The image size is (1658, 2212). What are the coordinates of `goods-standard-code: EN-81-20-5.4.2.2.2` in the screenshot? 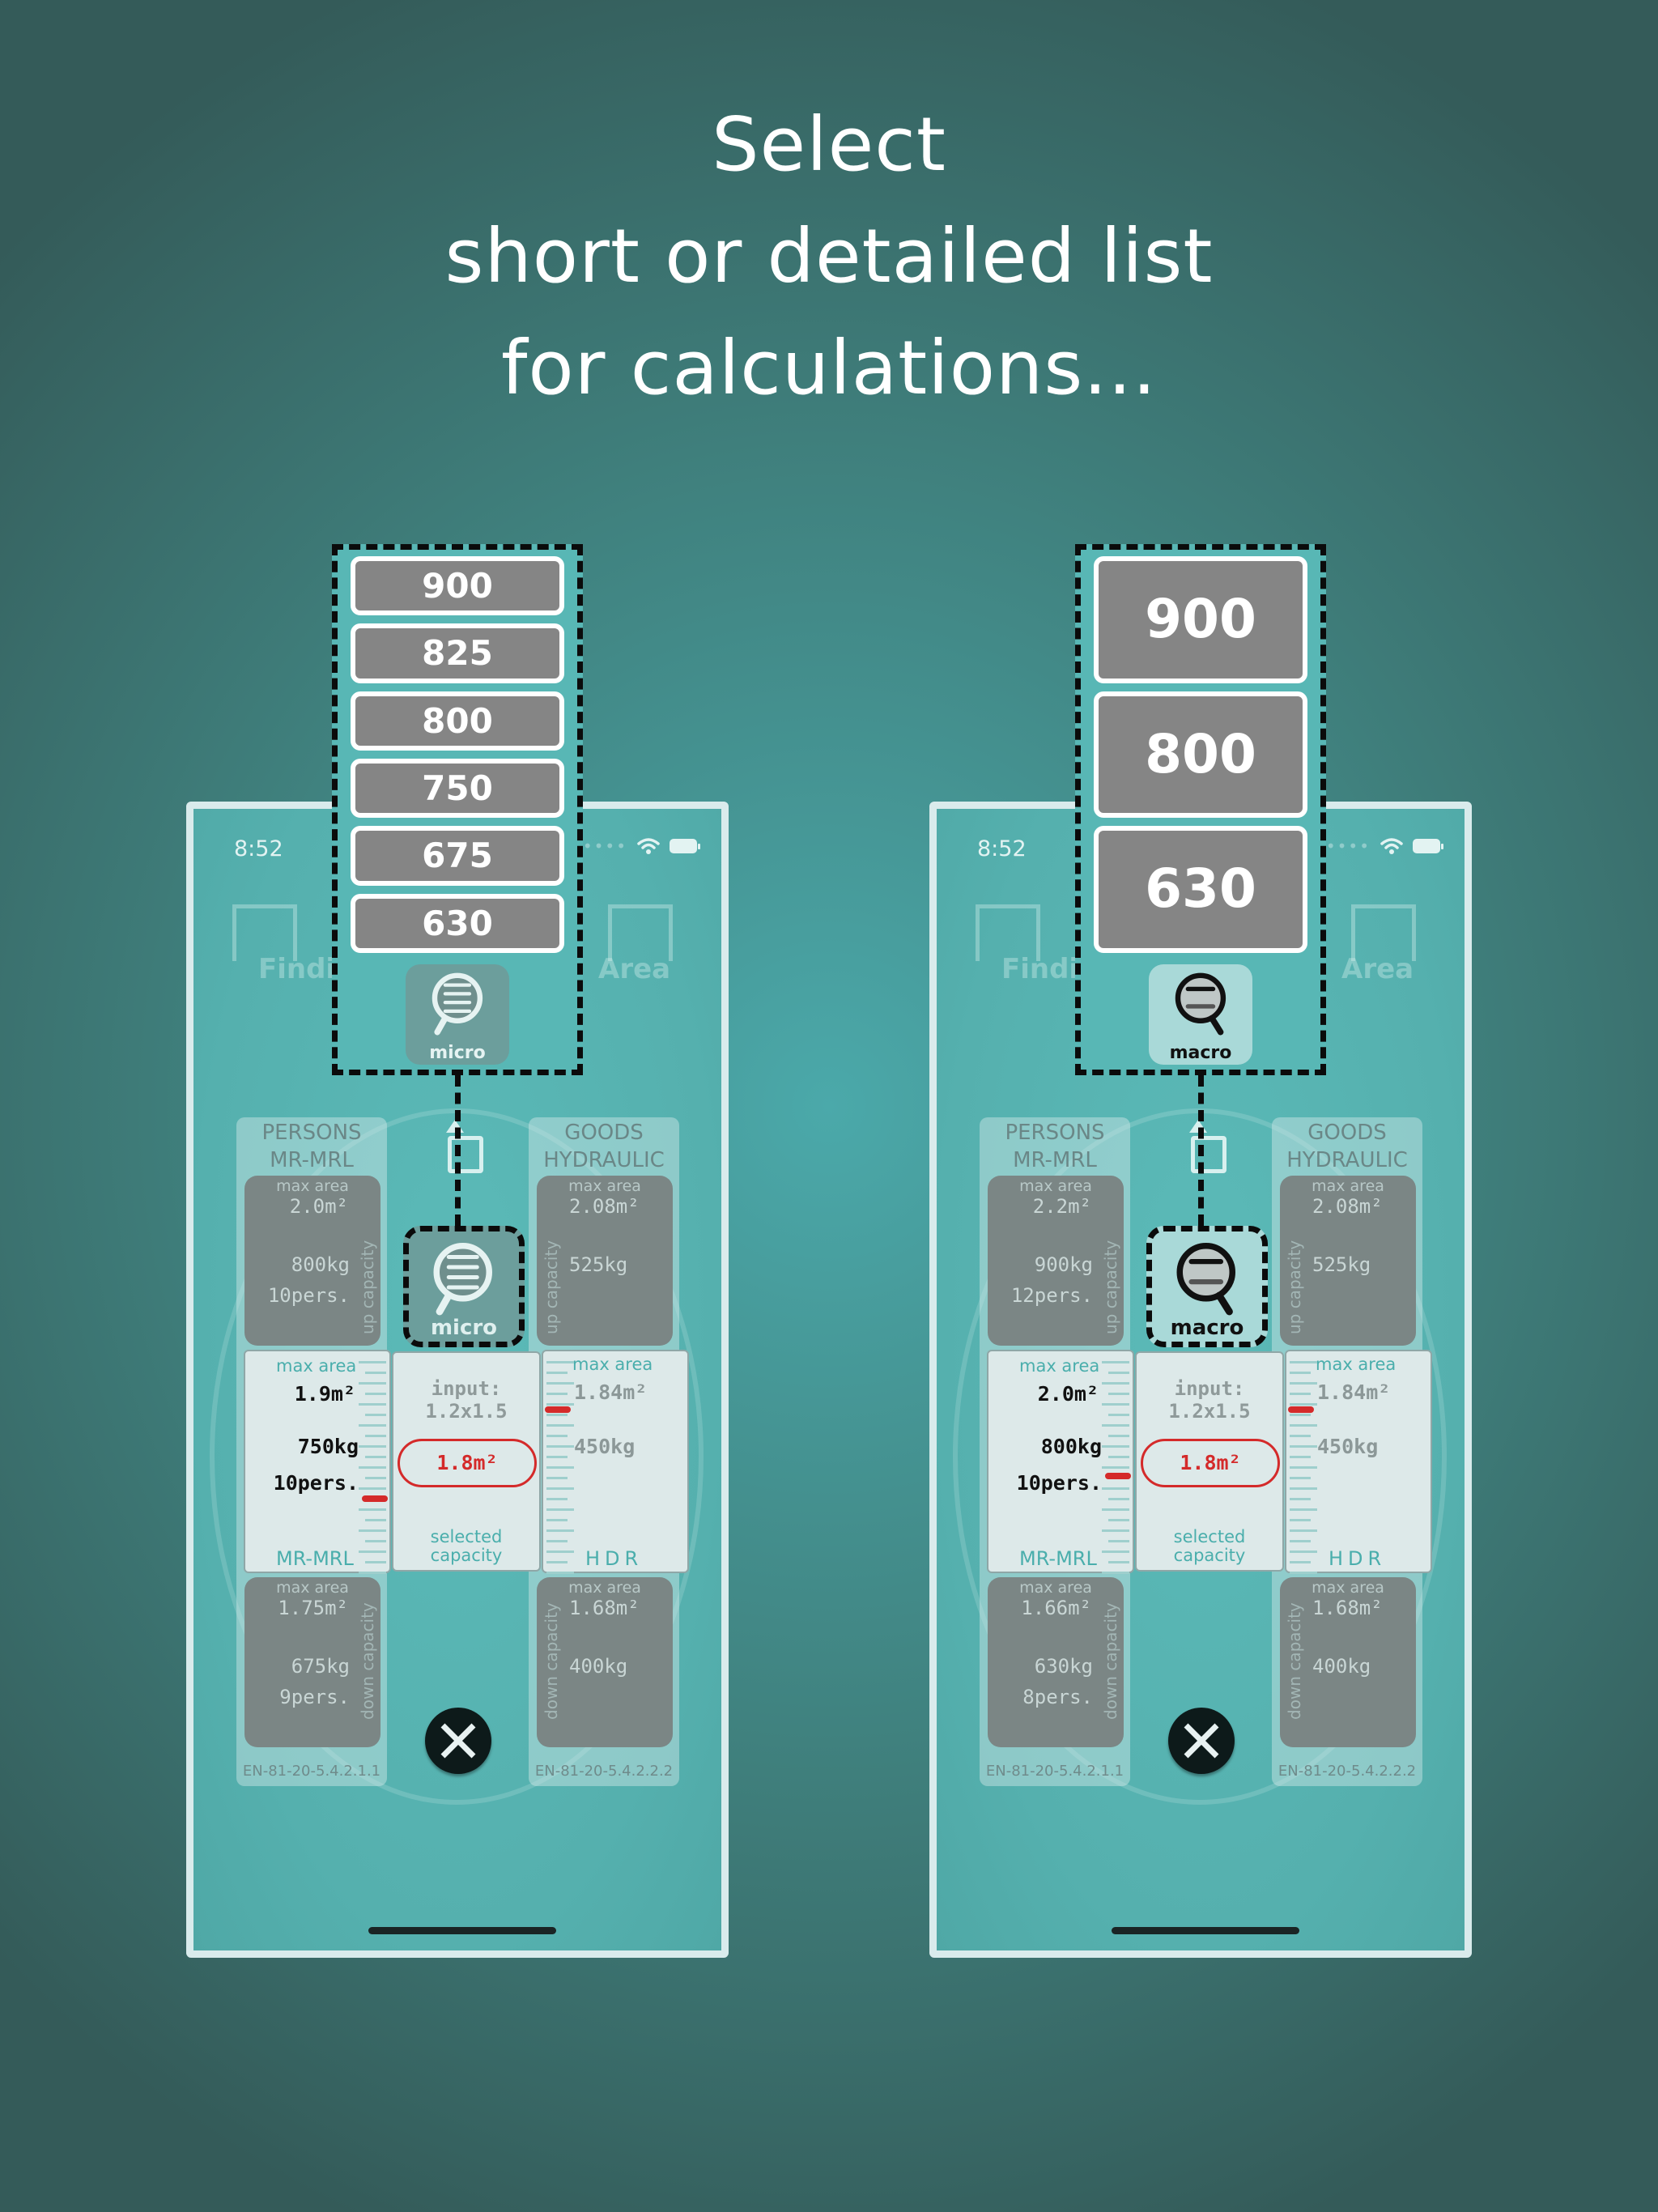 It's located at (1347, 1772).